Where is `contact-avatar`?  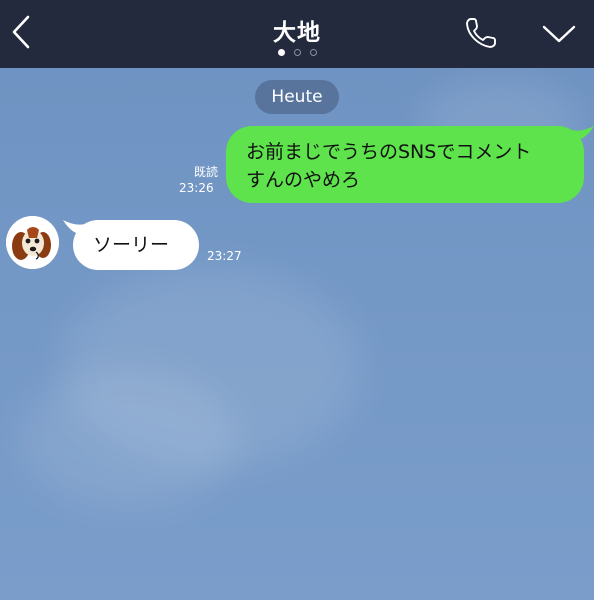
contact-avatar is located at coordinates (32, 242).